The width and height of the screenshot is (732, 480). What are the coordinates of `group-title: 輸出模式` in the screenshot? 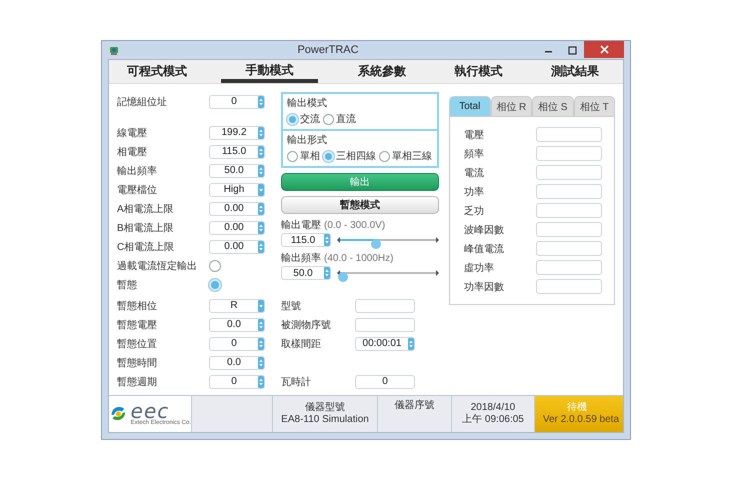 It's located at (307, 103).